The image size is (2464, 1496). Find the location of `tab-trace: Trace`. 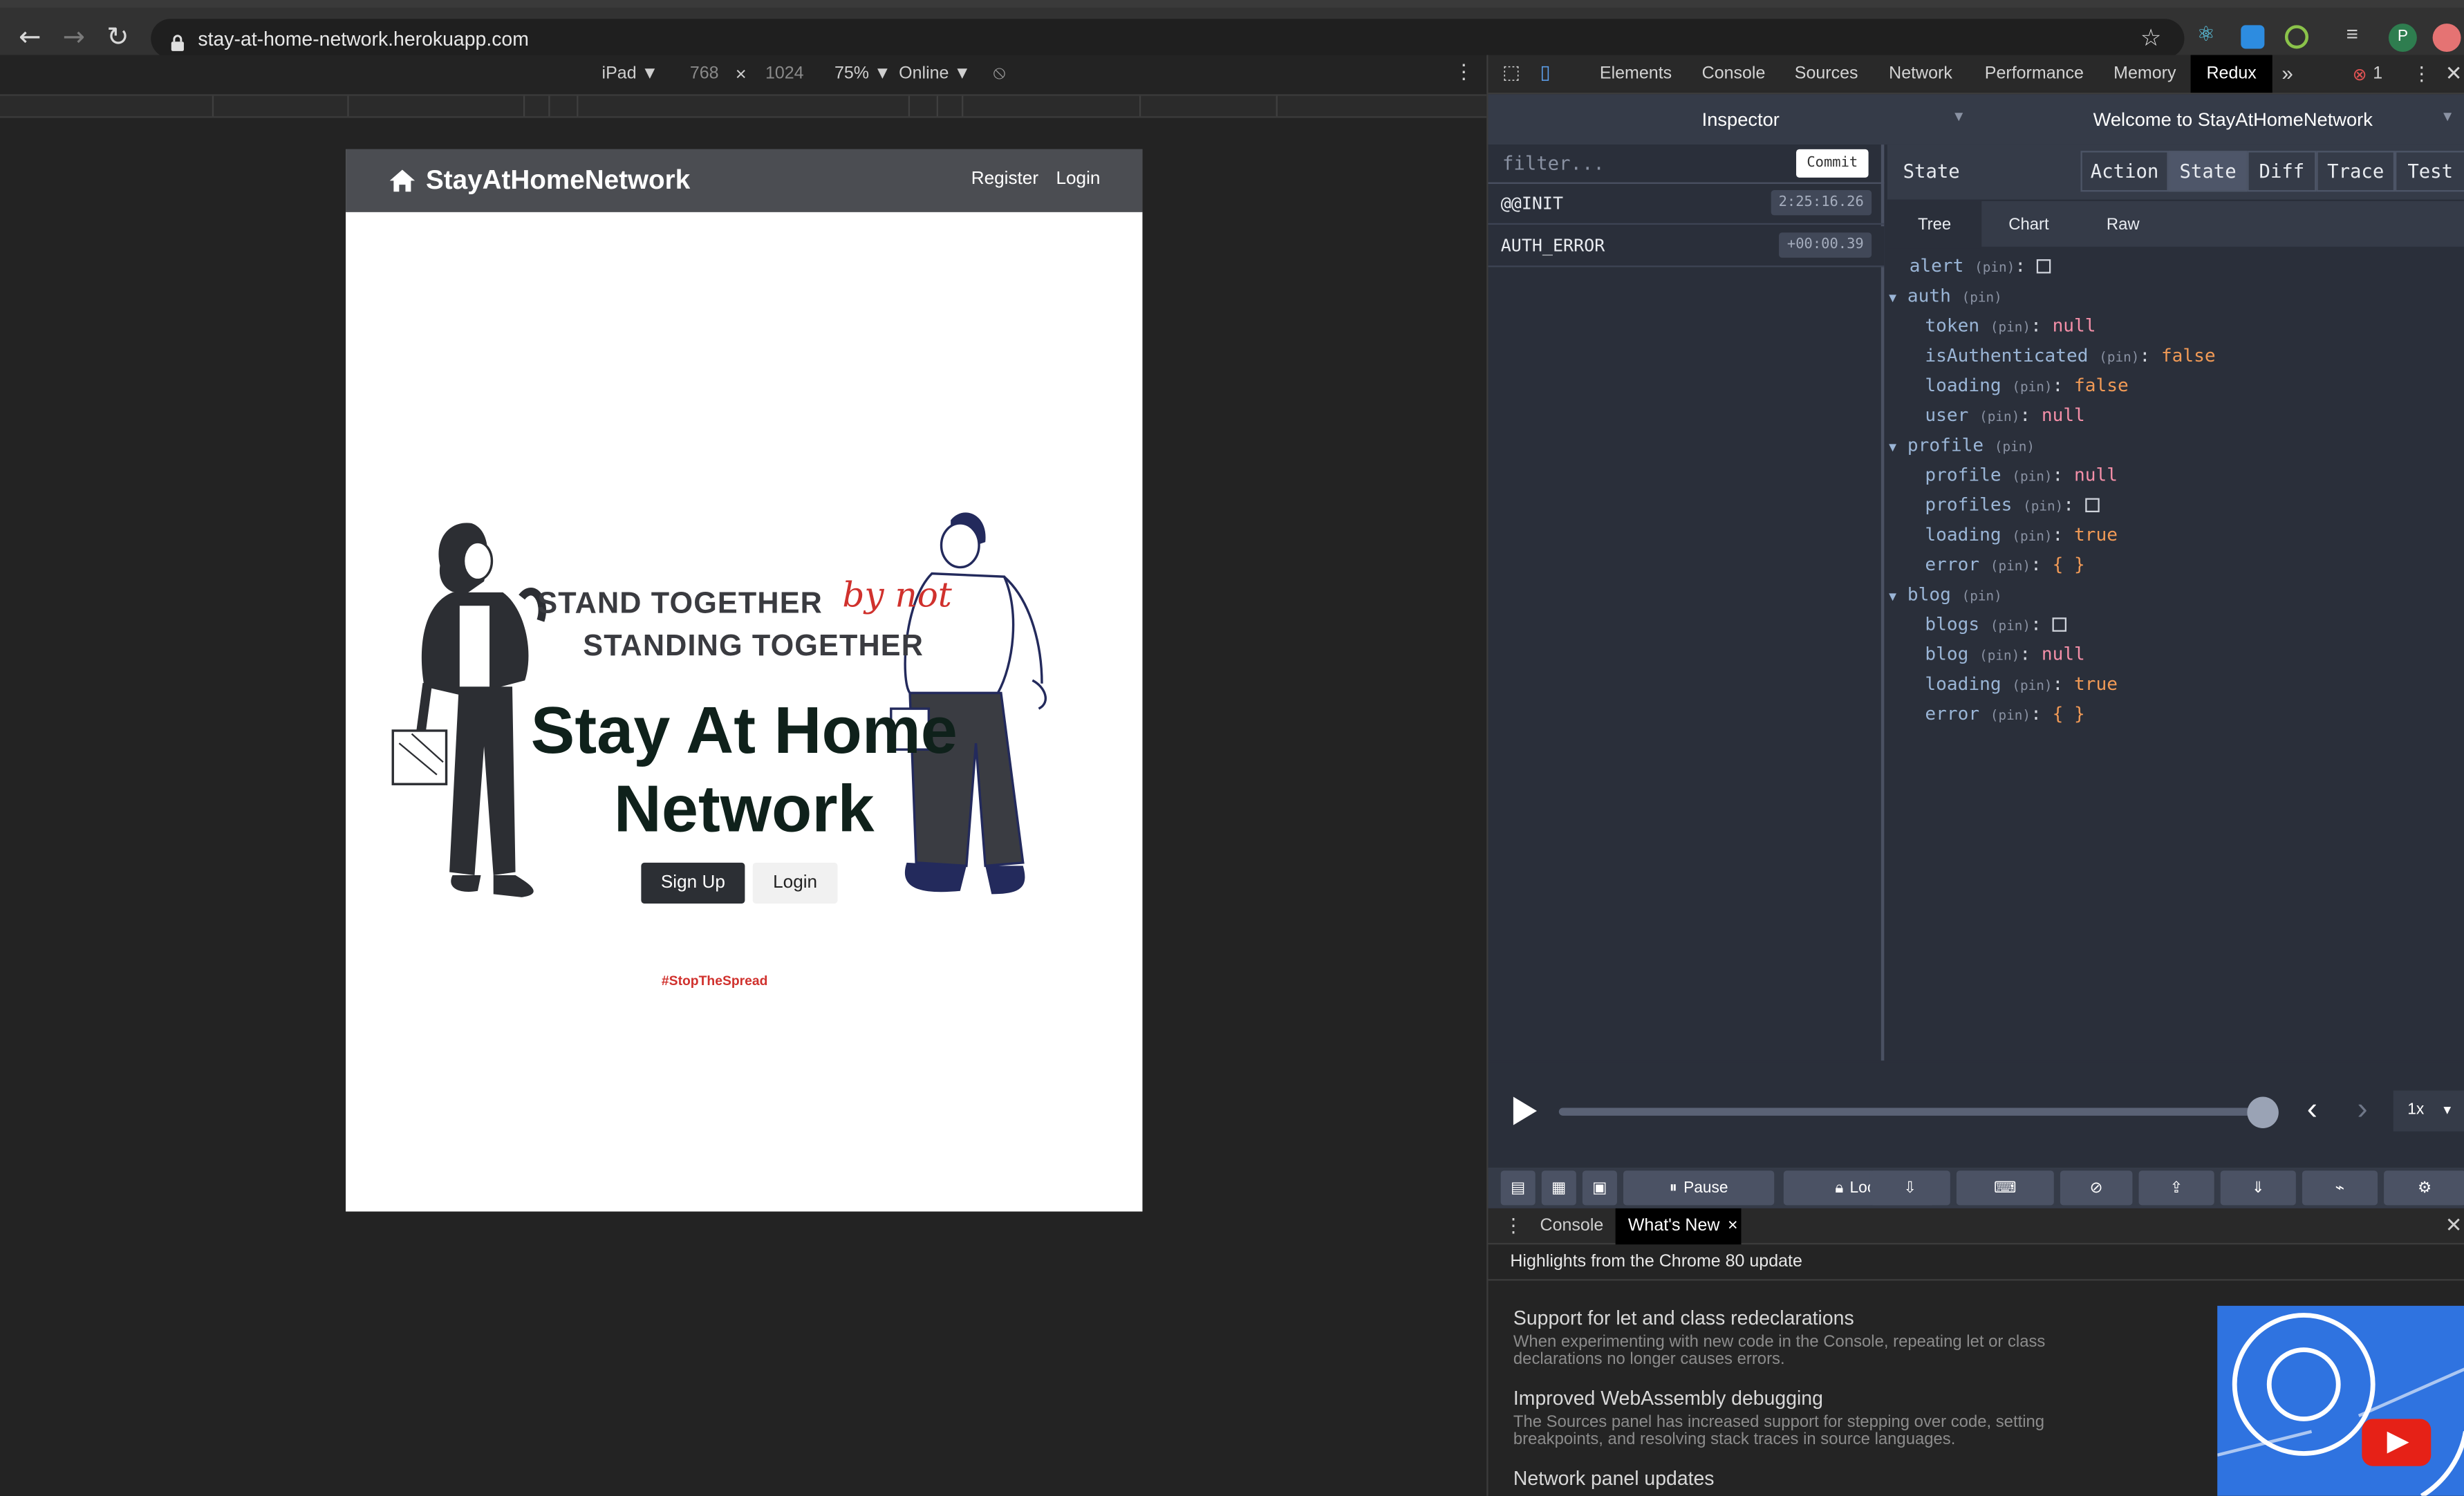

tab-trace: Trace is located at coordinates (2356, 171).